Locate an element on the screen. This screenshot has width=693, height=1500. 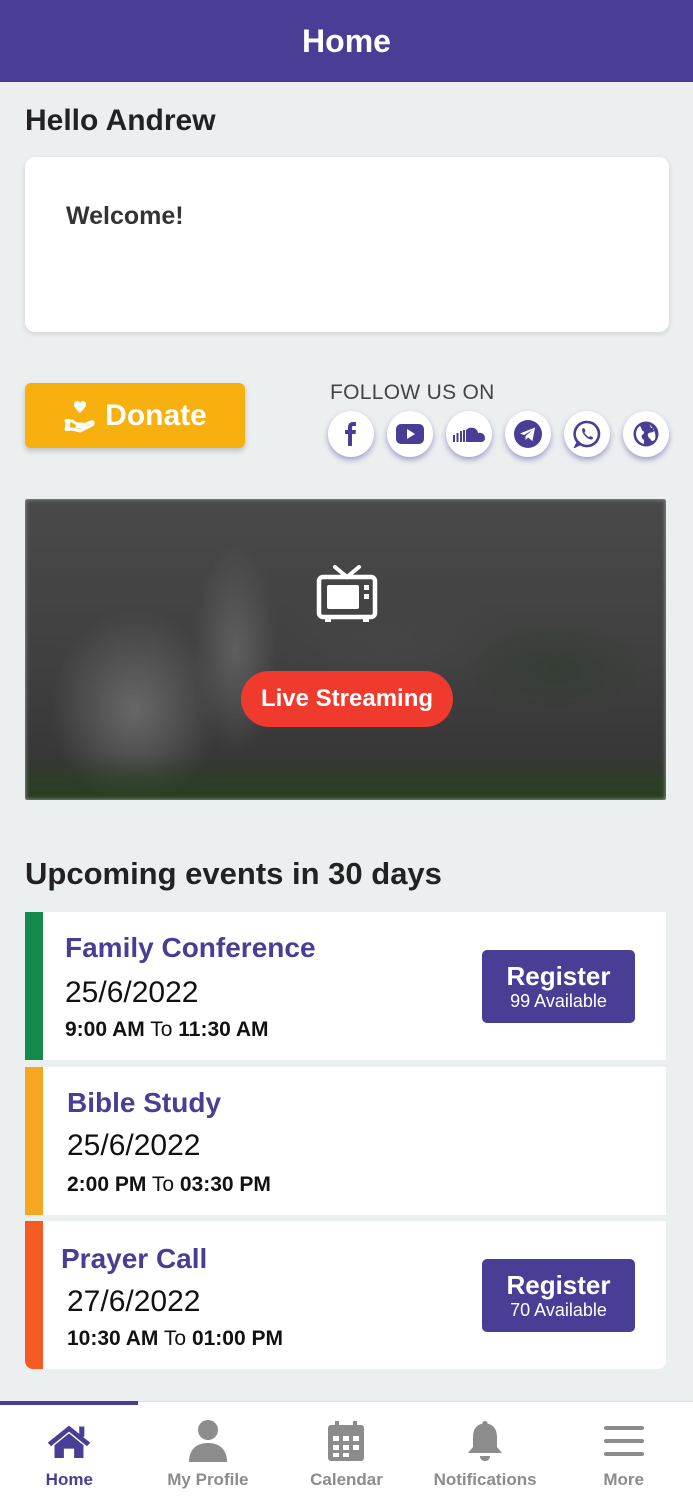
event-name: Prayer Call is located at coordinates (134, 1258).